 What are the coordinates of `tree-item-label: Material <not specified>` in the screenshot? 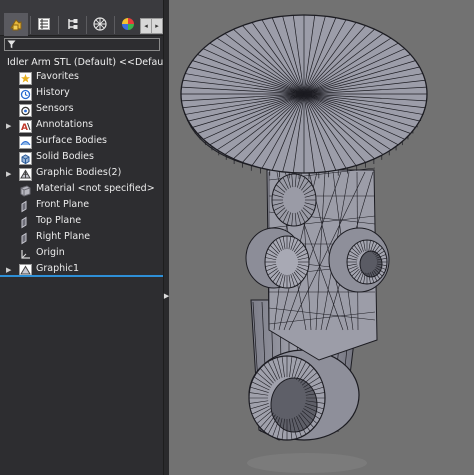 It's located at (95, 188).